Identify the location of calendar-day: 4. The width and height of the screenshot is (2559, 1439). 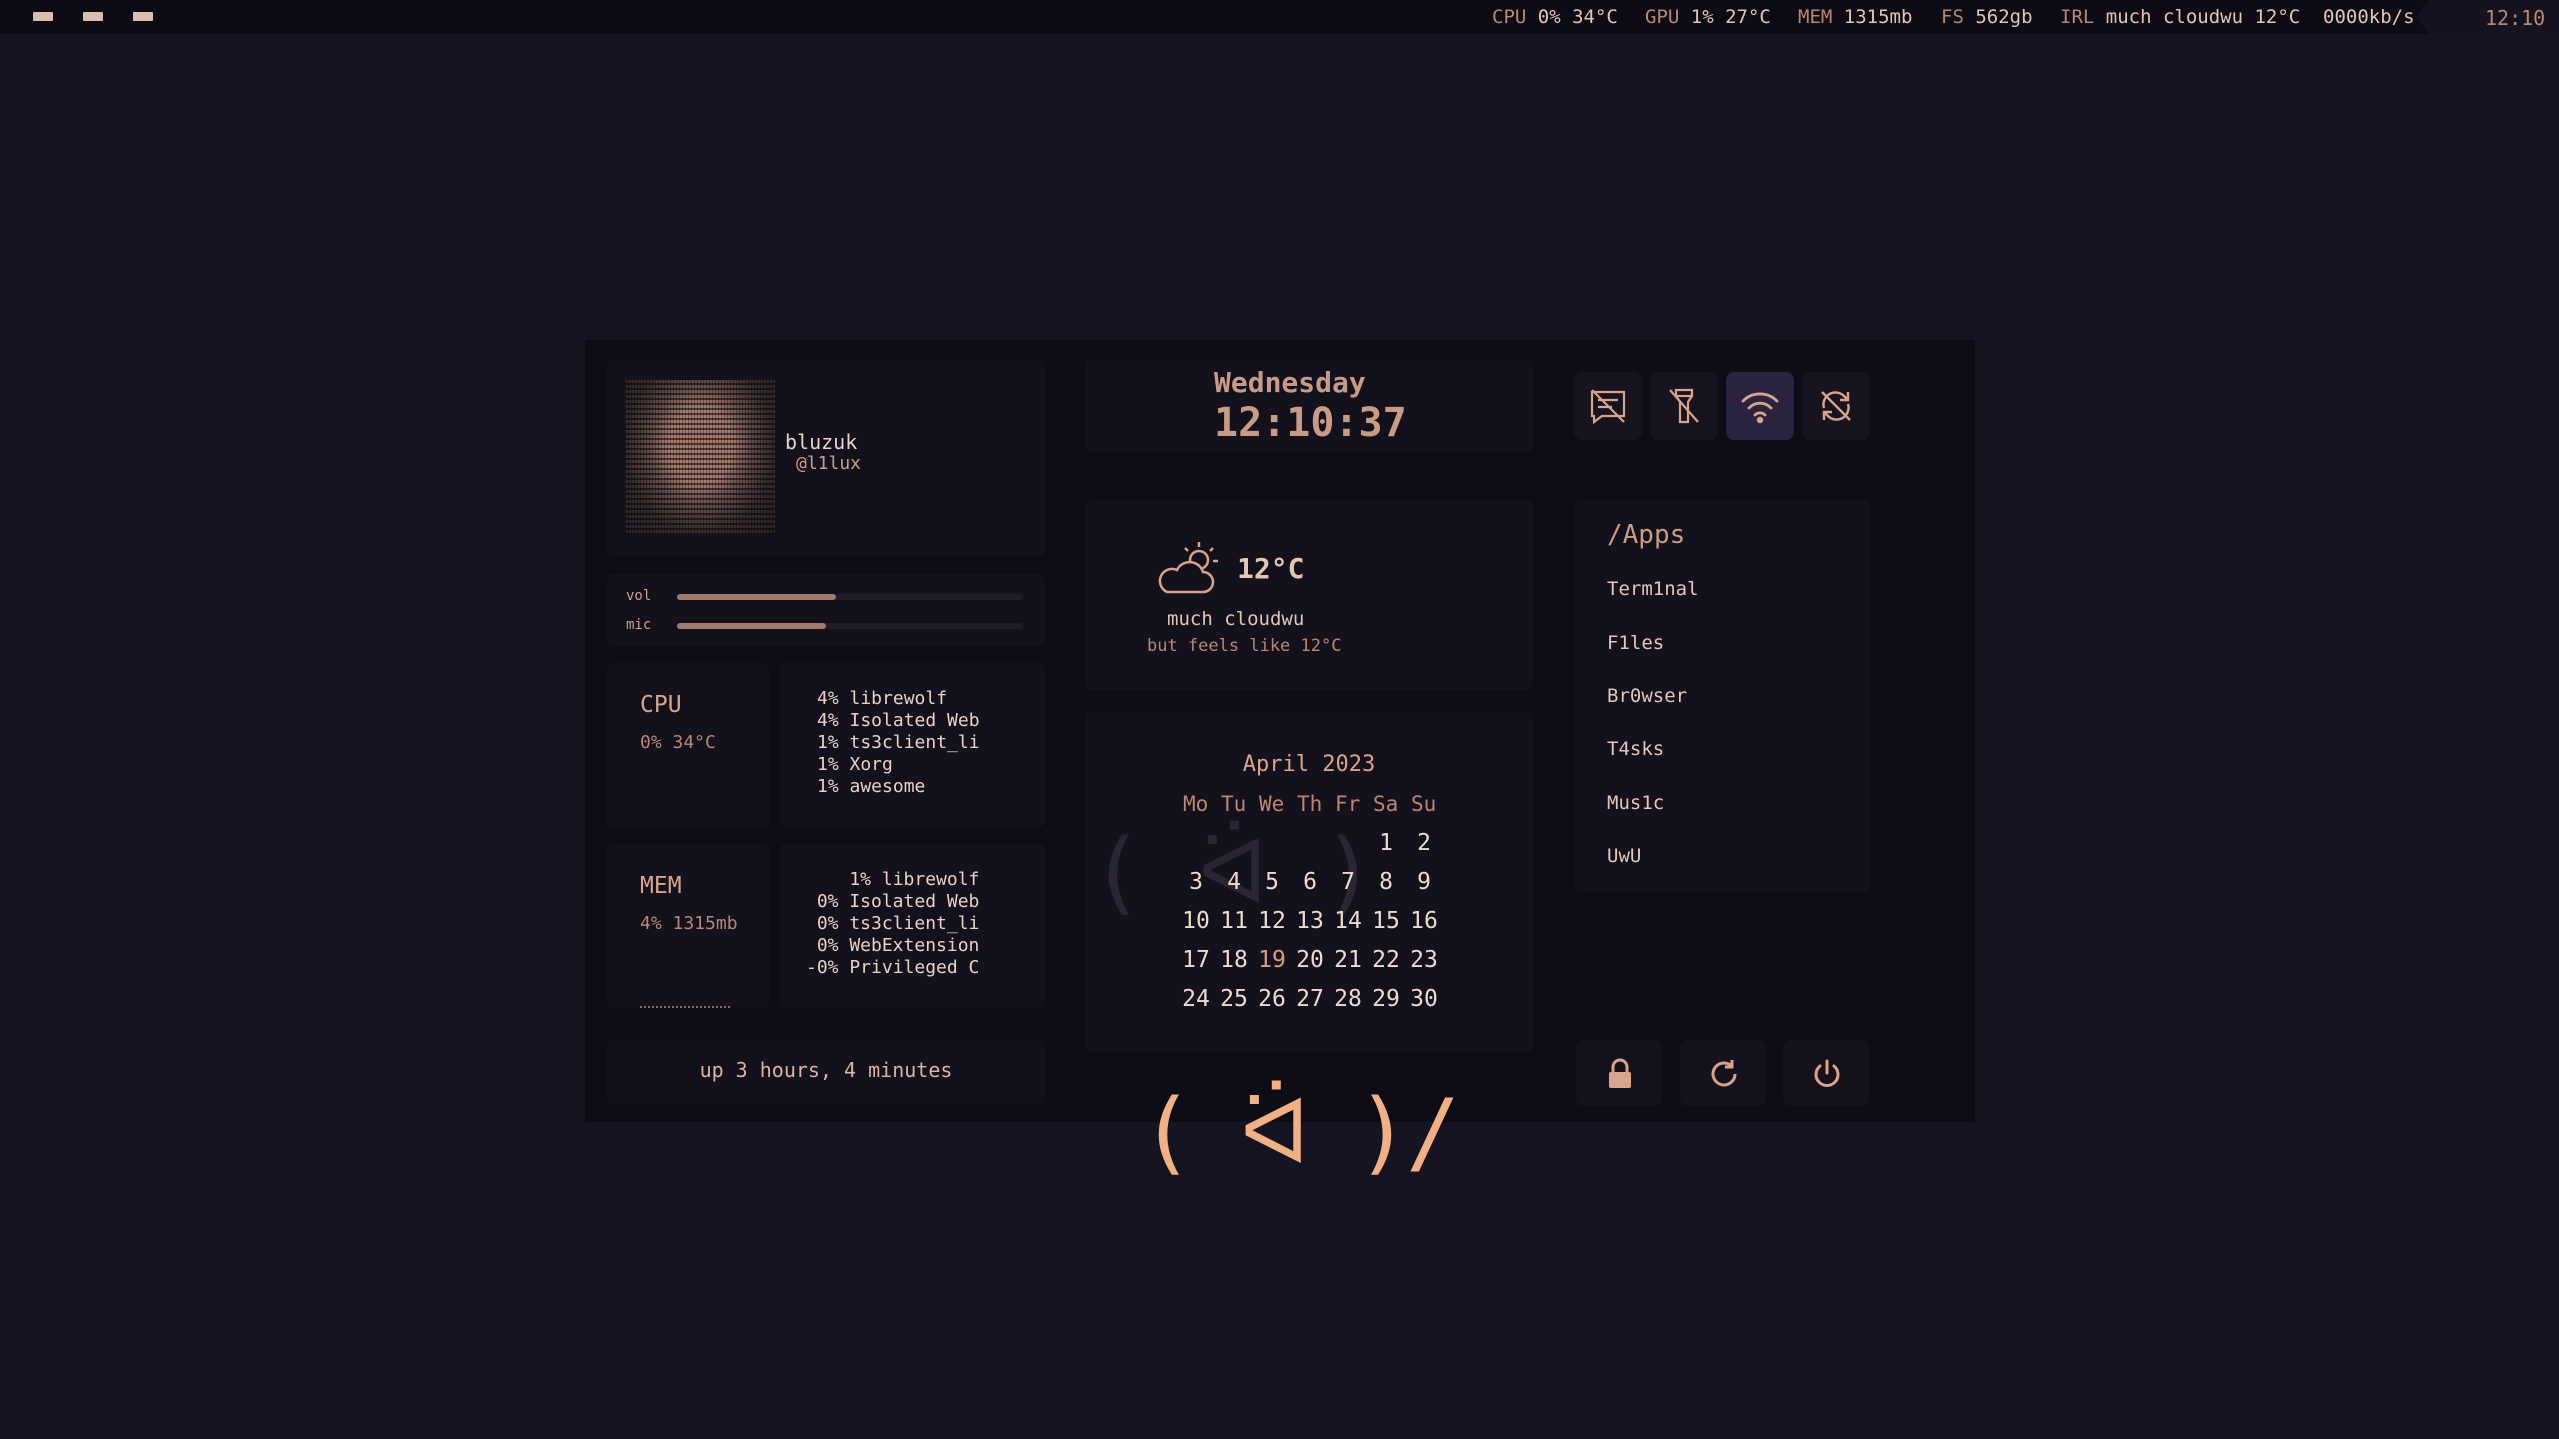
(1234, 882).